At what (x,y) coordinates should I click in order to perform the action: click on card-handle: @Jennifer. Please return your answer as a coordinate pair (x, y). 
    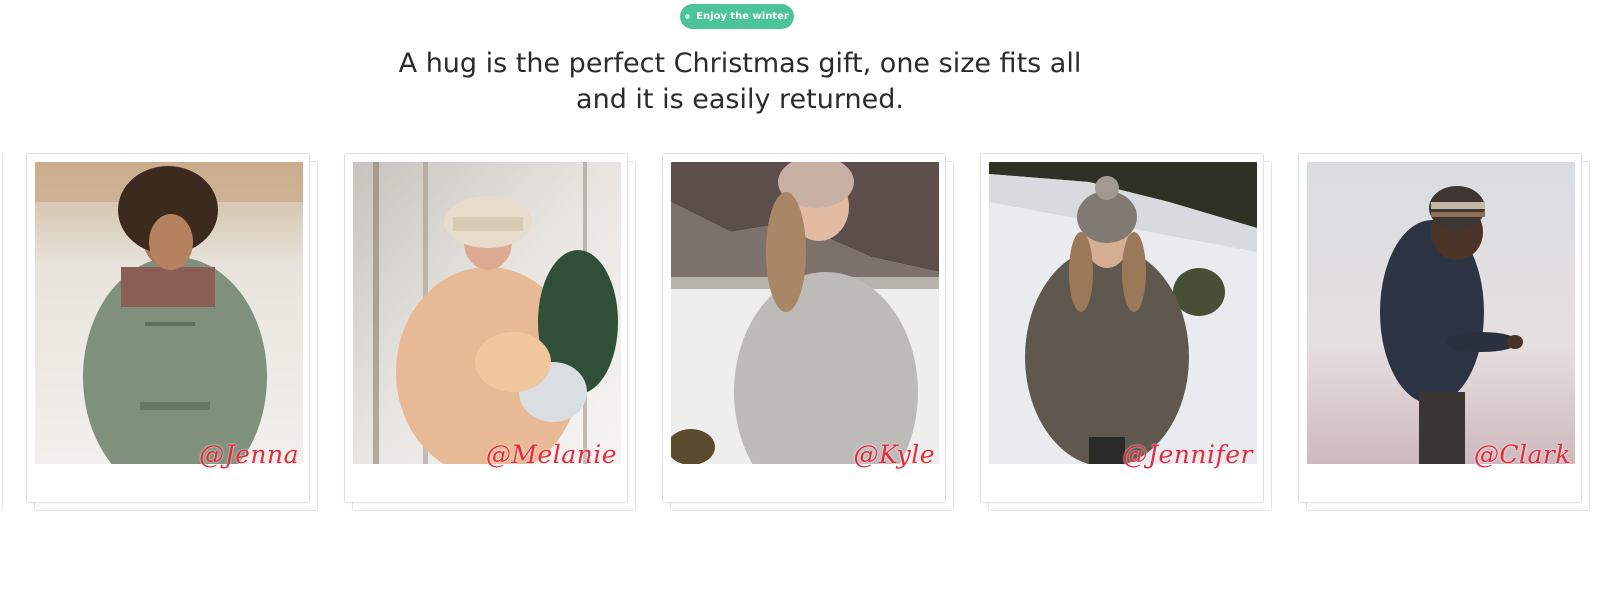
    Looking at the image, I should click on (1187, 454).